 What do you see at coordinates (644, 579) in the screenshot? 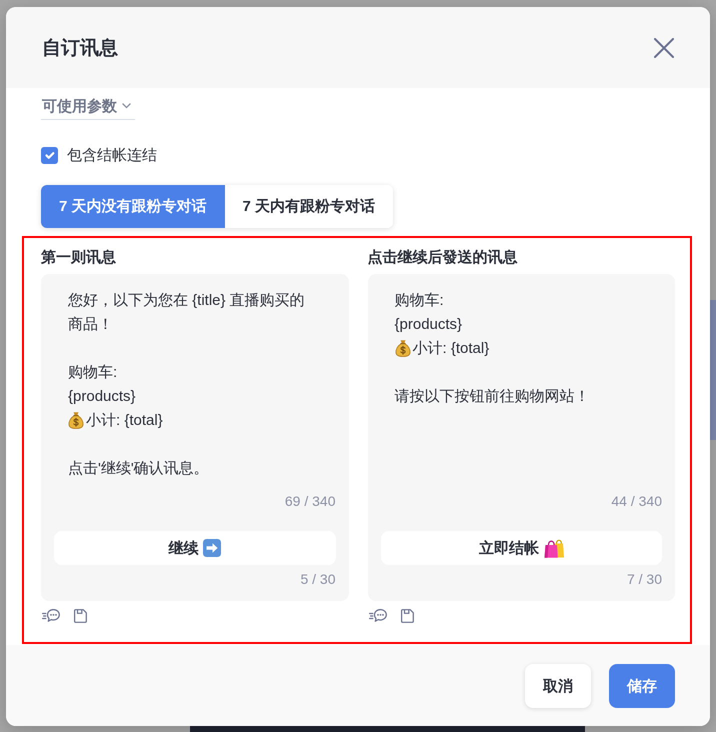
I see `character-count: 7 / 30` at bounding box center [644, 579].